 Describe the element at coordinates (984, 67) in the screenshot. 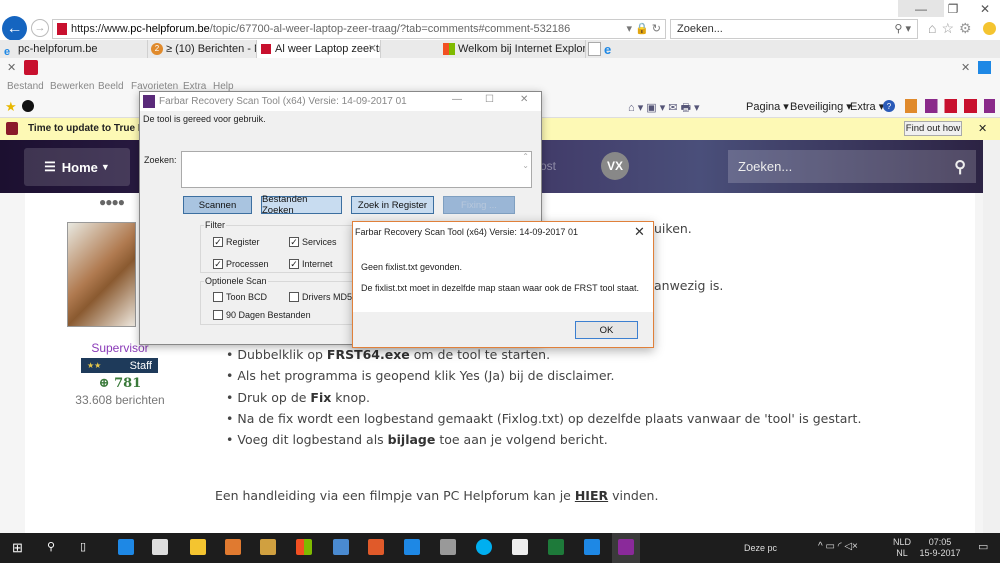

I see `addon-menu-icon` at that location.